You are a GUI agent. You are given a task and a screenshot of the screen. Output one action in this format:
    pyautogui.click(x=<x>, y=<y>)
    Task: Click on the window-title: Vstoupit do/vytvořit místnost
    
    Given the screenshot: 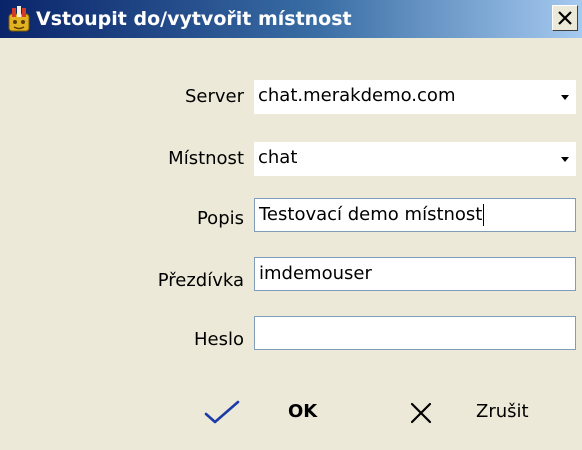 What is the action you would take?
    pyautogui.click(x=194, y=19)
    